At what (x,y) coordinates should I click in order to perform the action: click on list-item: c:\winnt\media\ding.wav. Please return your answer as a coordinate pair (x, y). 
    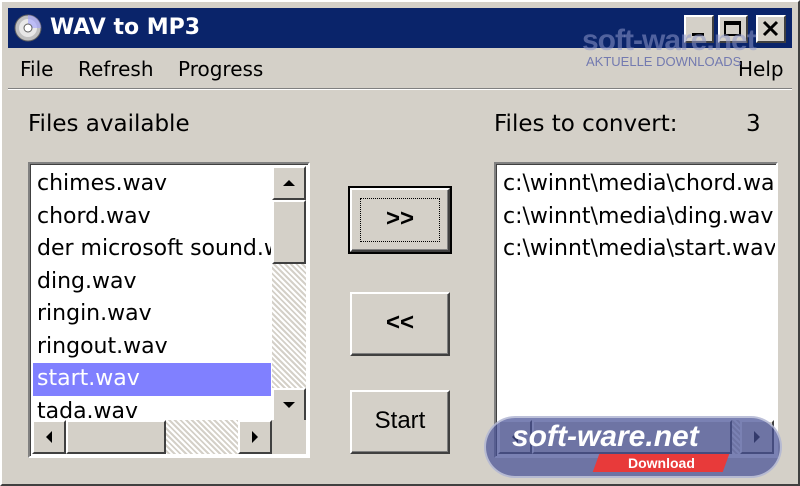
    Looking at the image, I should click on (637, 217).